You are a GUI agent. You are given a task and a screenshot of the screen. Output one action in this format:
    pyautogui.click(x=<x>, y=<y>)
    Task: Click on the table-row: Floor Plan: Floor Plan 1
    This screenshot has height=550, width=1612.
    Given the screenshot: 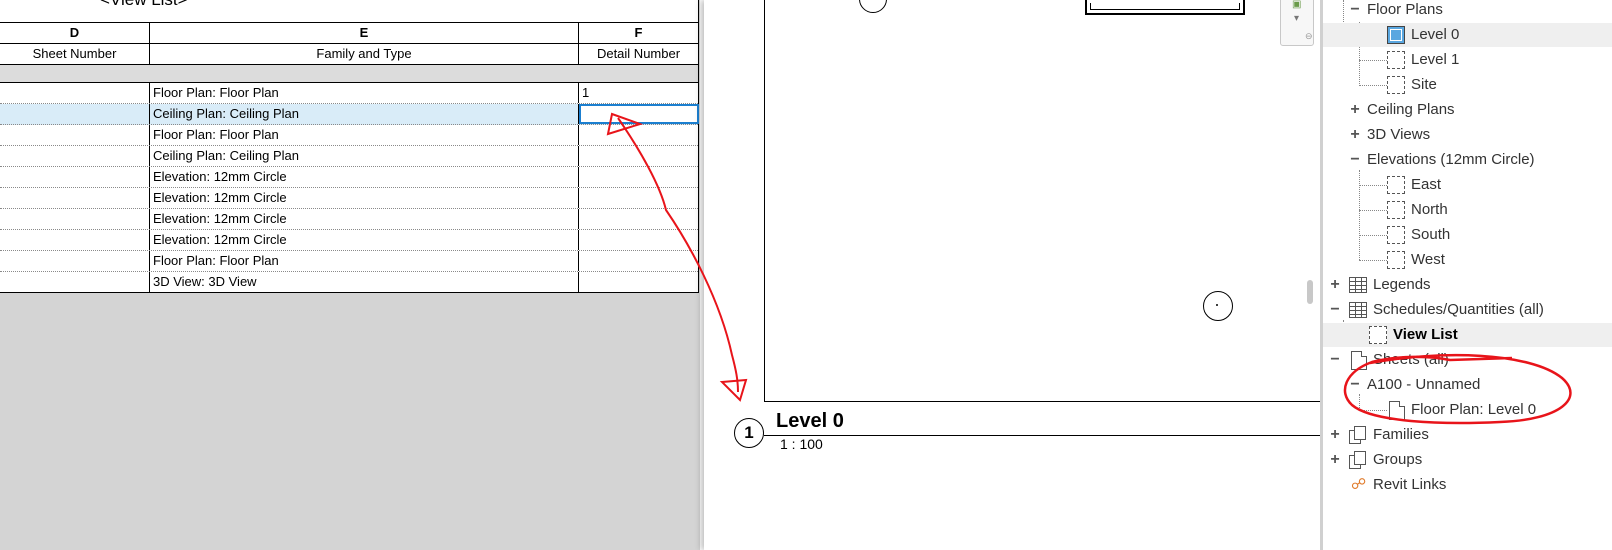 What is the action you would take?
    pyautogui.click(x=349, y=93)
    